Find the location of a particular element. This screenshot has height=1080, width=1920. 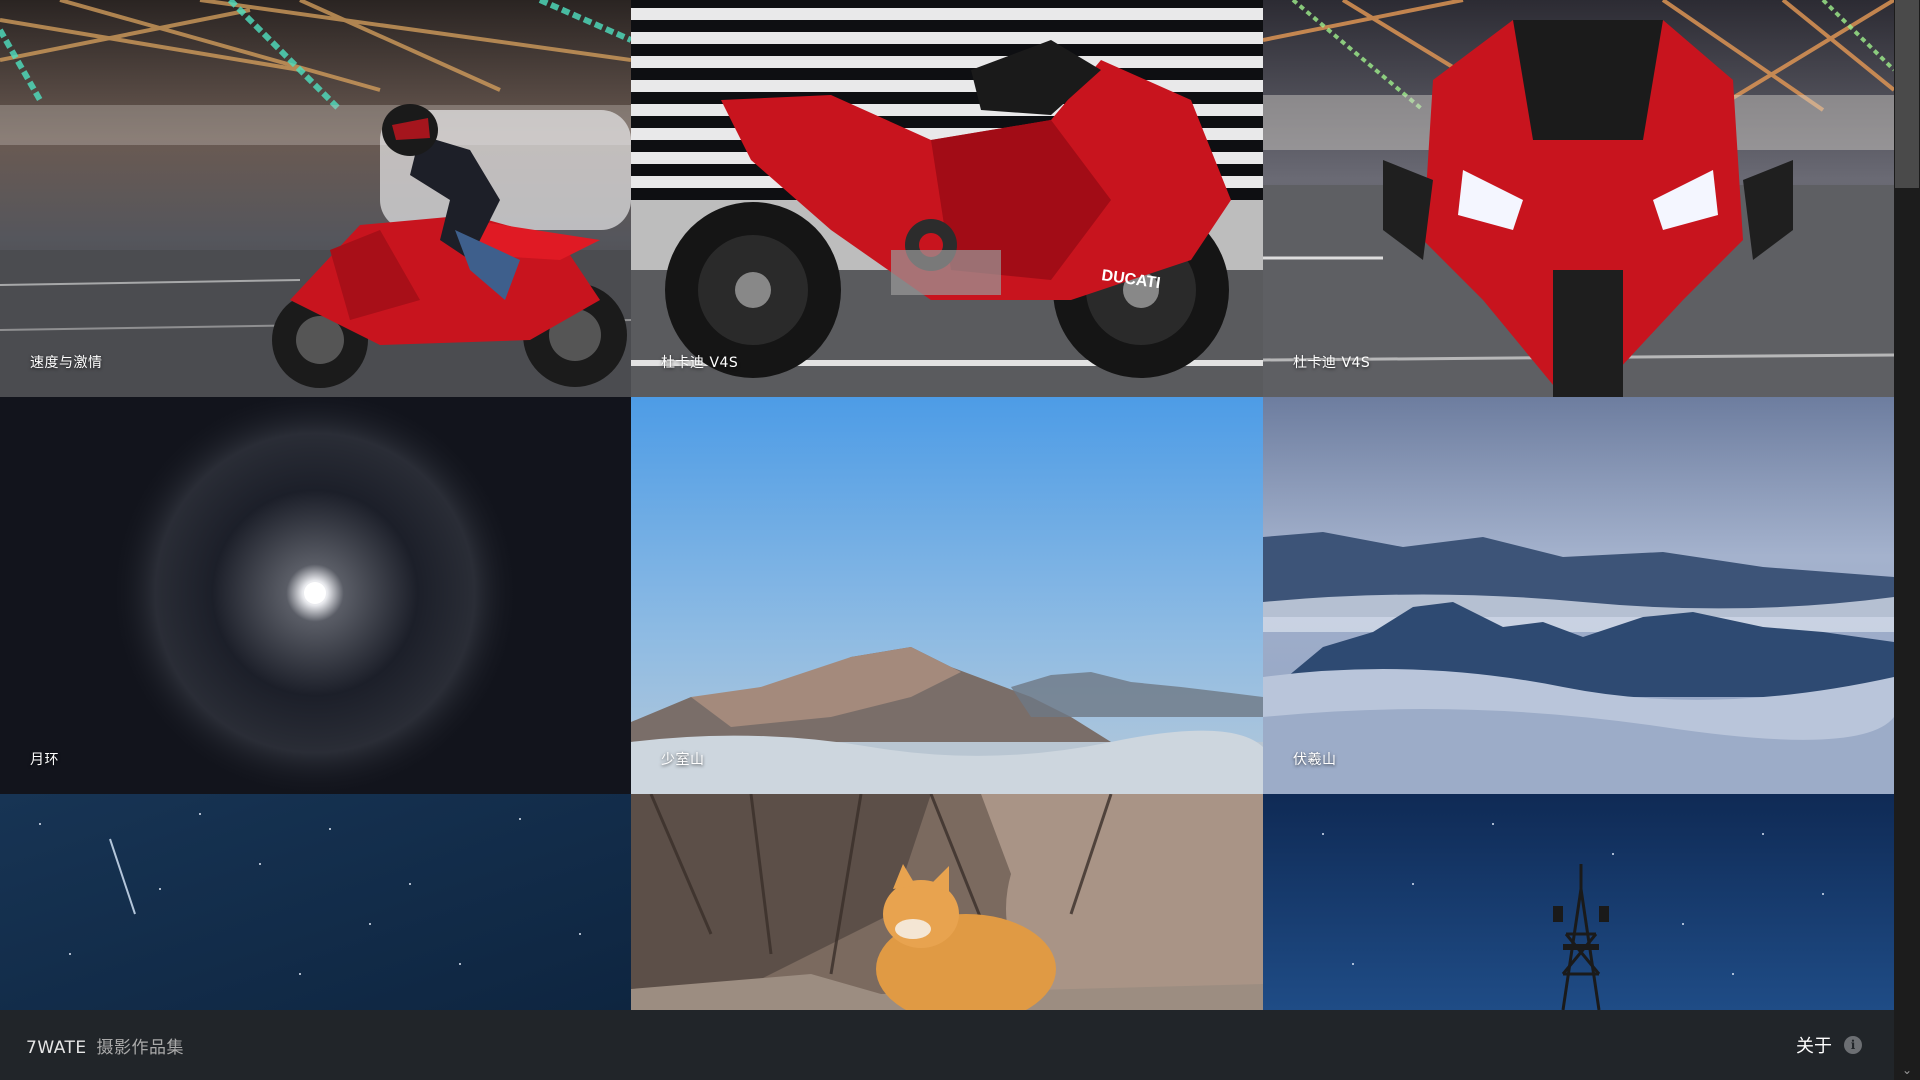

photo-caption: 伏羲山 is located at coordinates (1315, 760).